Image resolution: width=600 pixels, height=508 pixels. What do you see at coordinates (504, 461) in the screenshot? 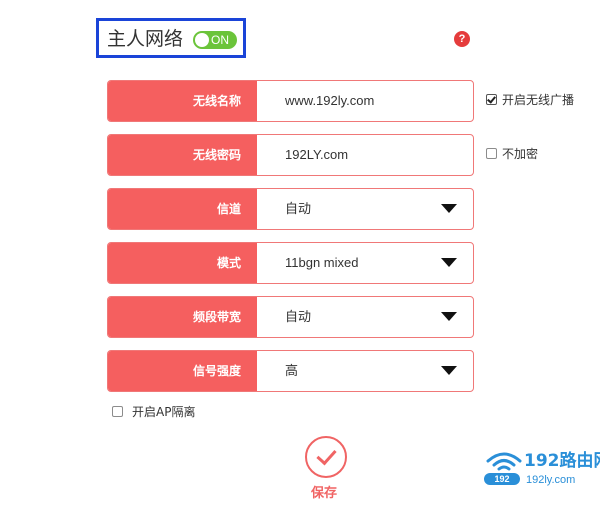
I see `wifi-icon` at bounding box center [504, 461].